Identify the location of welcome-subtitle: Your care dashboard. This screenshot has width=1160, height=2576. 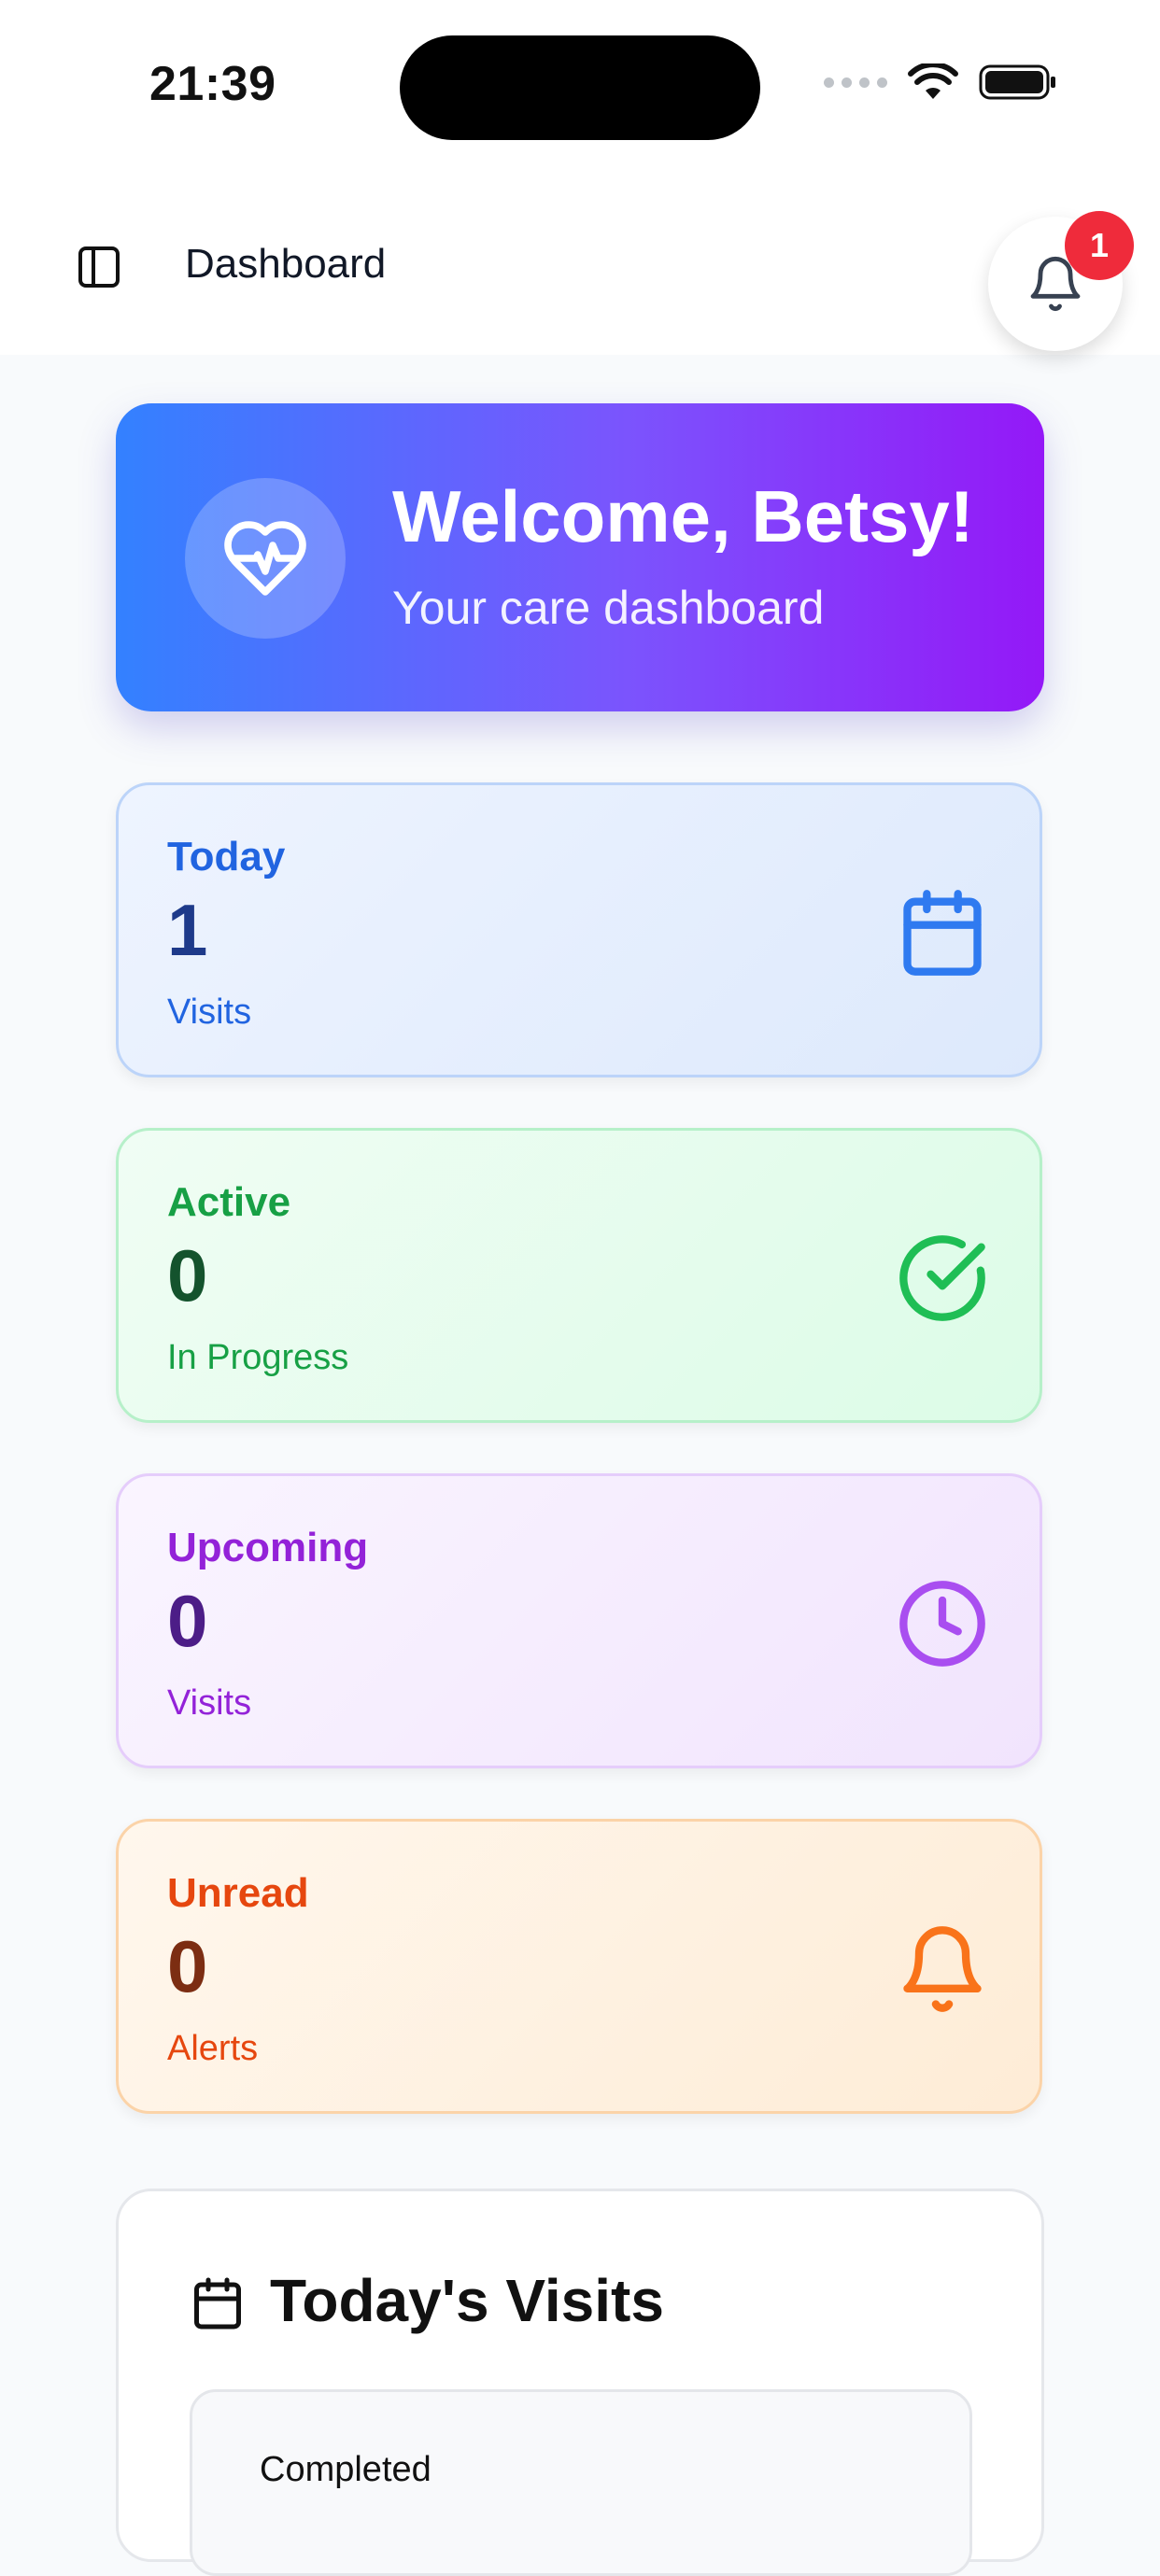
(609, 608).